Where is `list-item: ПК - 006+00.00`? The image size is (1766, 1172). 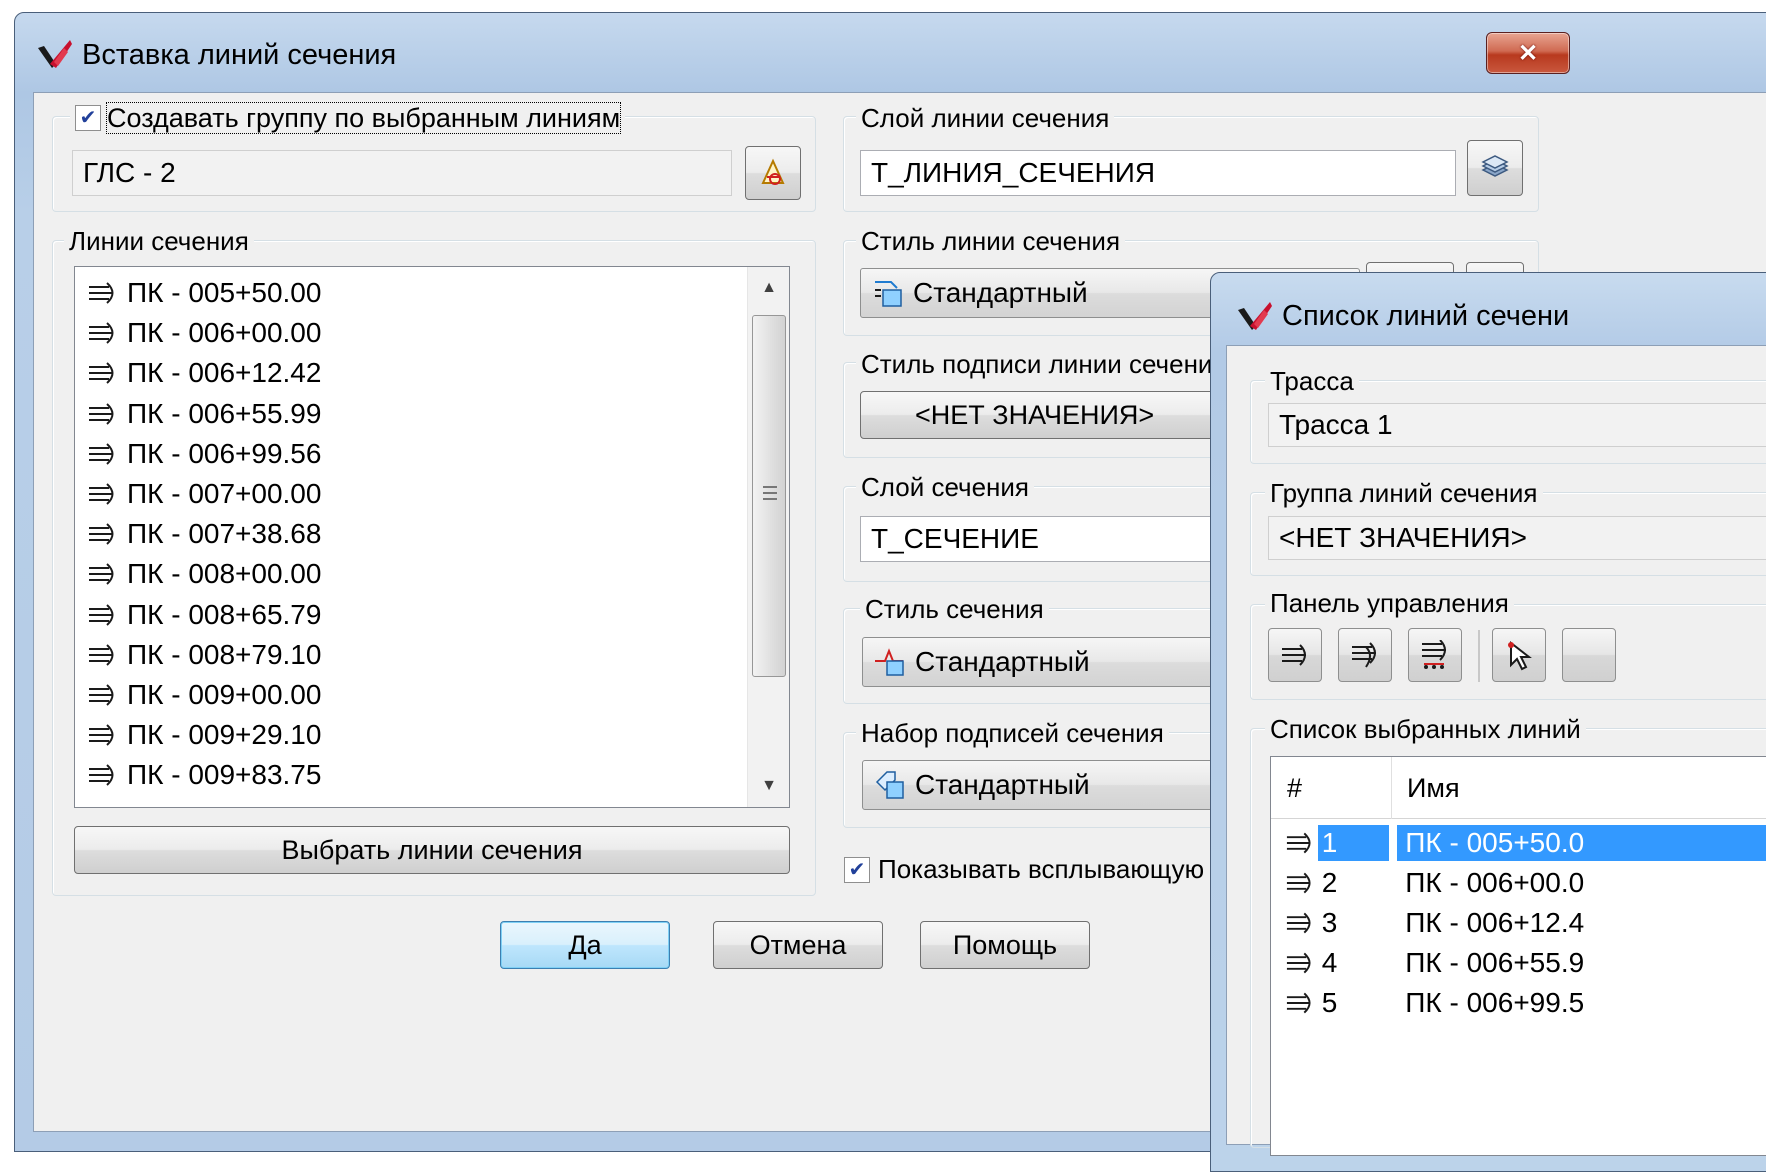
list-item: ПК - 006+00.00 is located at coordinates (204, 333).